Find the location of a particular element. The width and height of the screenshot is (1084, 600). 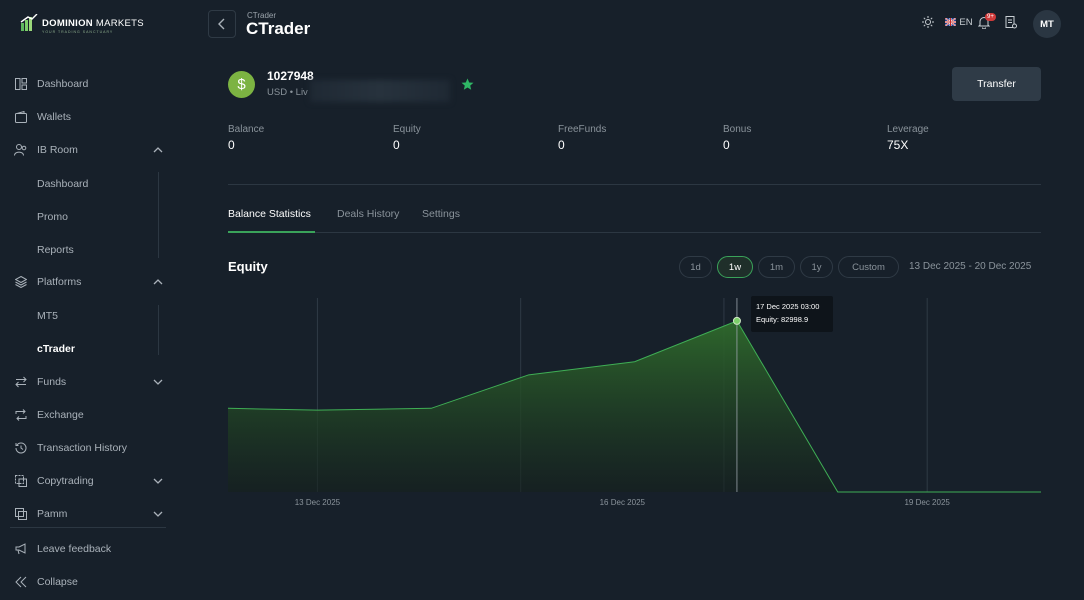

sidebar-item-copytrading: Copytrading is located at coordinates (90, 481).